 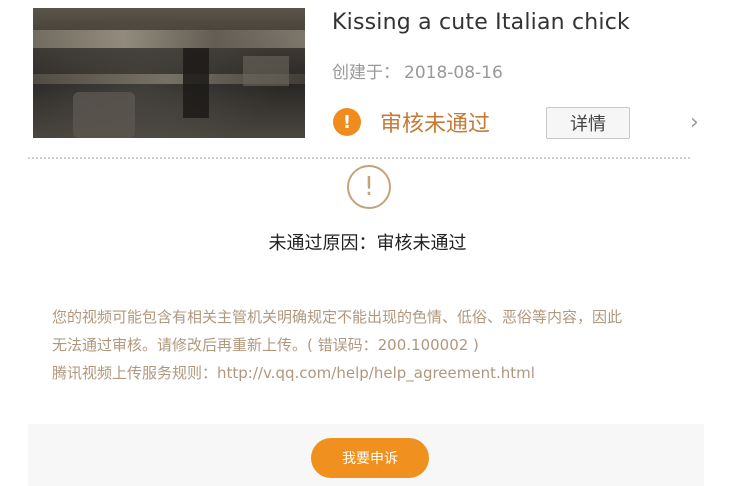 I want to click on rejection-reason: 未通过原因：审核未通过, so click(x=367, y=242).